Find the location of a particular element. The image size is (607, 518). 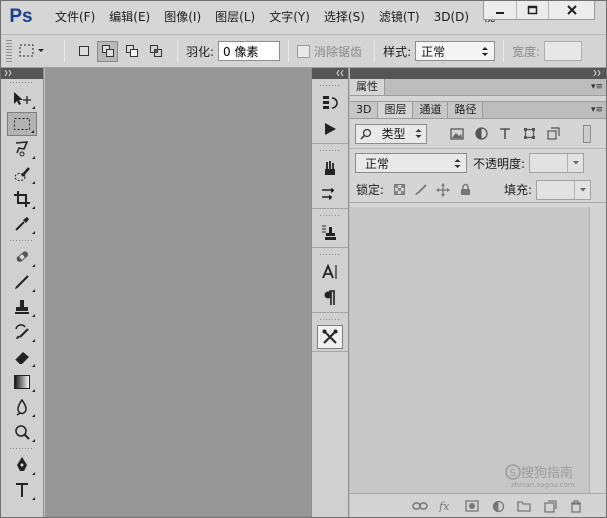

lock-transparency-button is located at coordinates (399, 190).